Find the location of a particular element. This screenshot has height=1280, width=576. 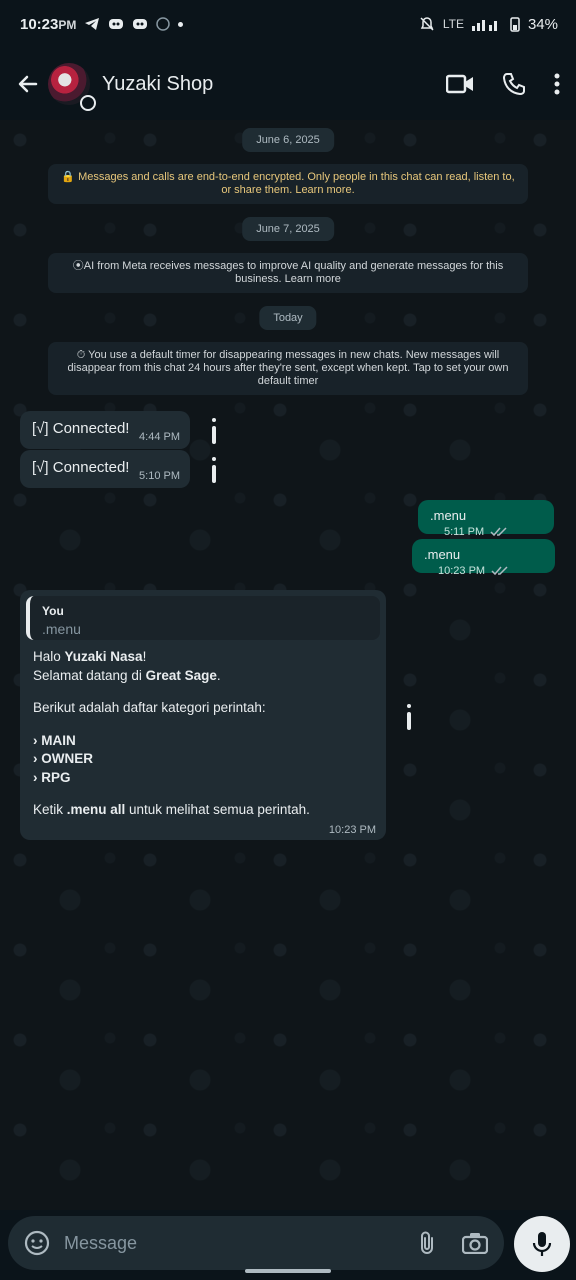

telegram-icon is located at coordinates (92, 24).